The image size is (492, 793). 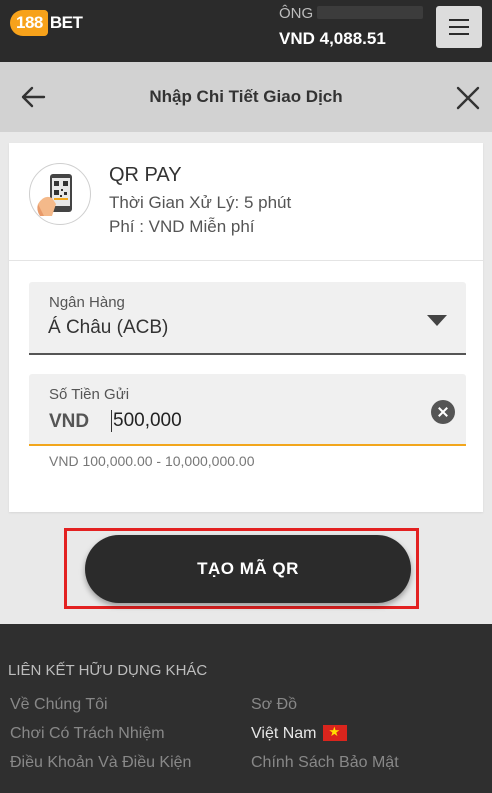 I want to click on vietnam-flag-icon, so click(x=334, y=732).